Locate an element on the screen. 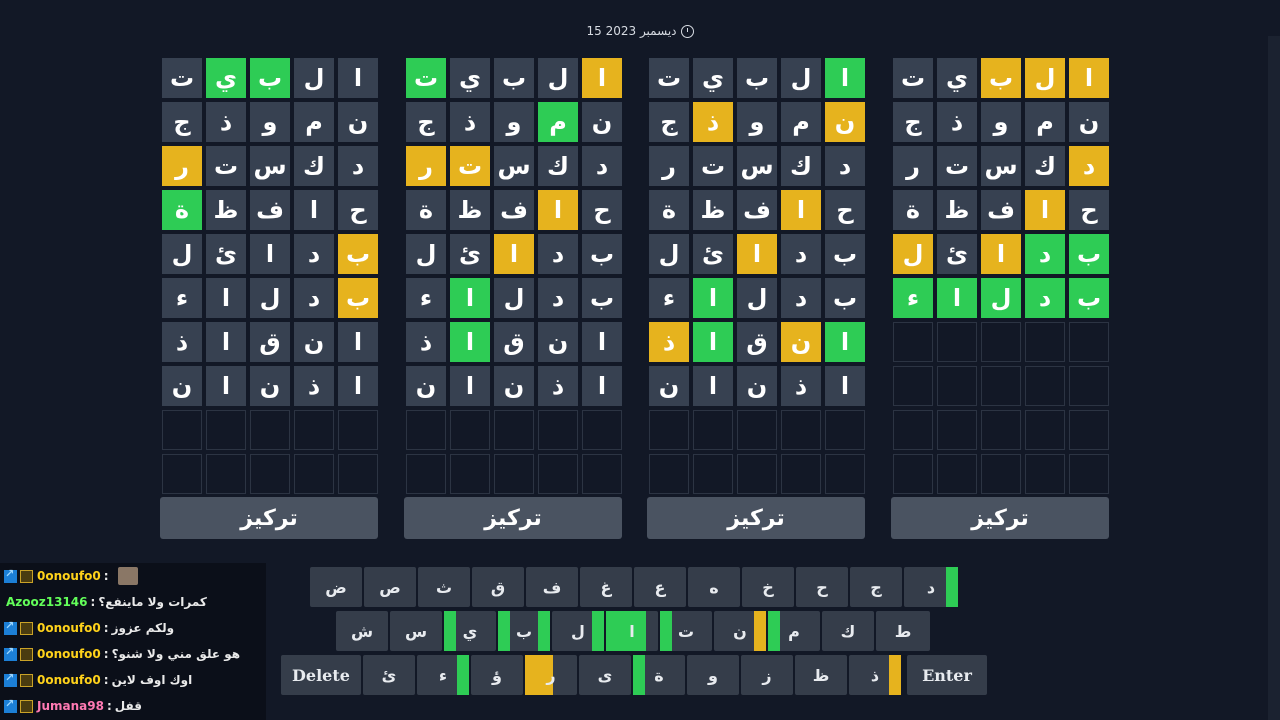 The height and width of the screenshot is (720, 1280). key-alef-maqsura: ى is located at coordinates (605, 675).